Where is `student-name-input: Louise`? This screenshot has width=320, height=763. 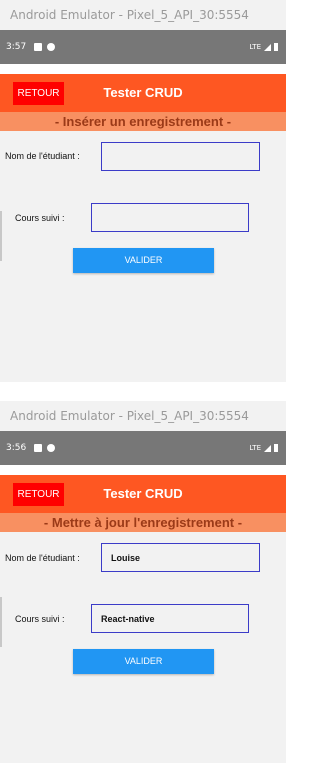
student-name-input: Louise is located at coordinates (180, 557).